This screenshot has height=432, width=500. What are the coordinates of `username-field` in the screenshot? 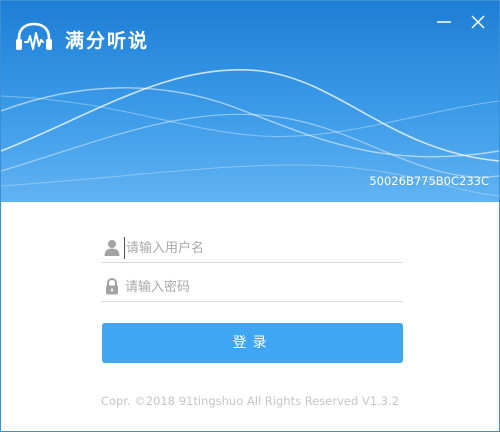 It's located at (252, 249).